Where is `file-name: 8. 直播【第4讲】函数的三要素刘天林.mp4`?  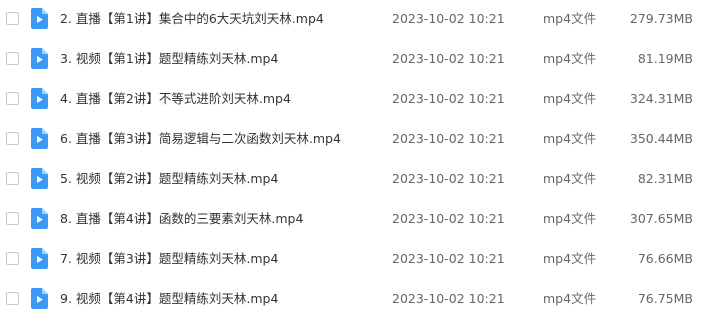
file-name: 8. 直播【第4讲】函数的三要素刘天林.mp4 is located at coordinates (181, 218).